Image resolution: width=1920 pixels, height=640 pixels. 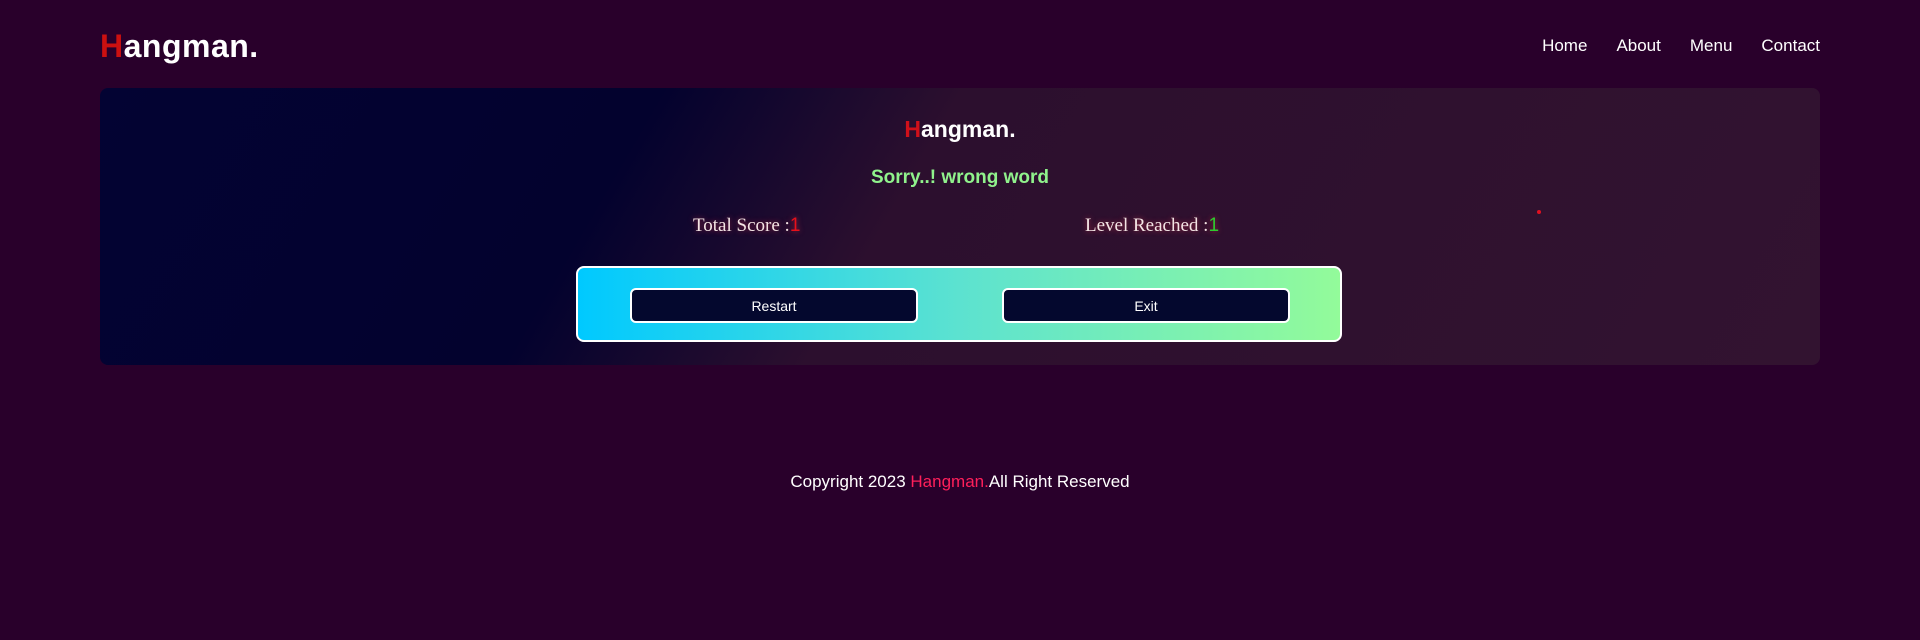 I want to click on level-reached-label: Level Reached :, so click(x=1147, y=225).